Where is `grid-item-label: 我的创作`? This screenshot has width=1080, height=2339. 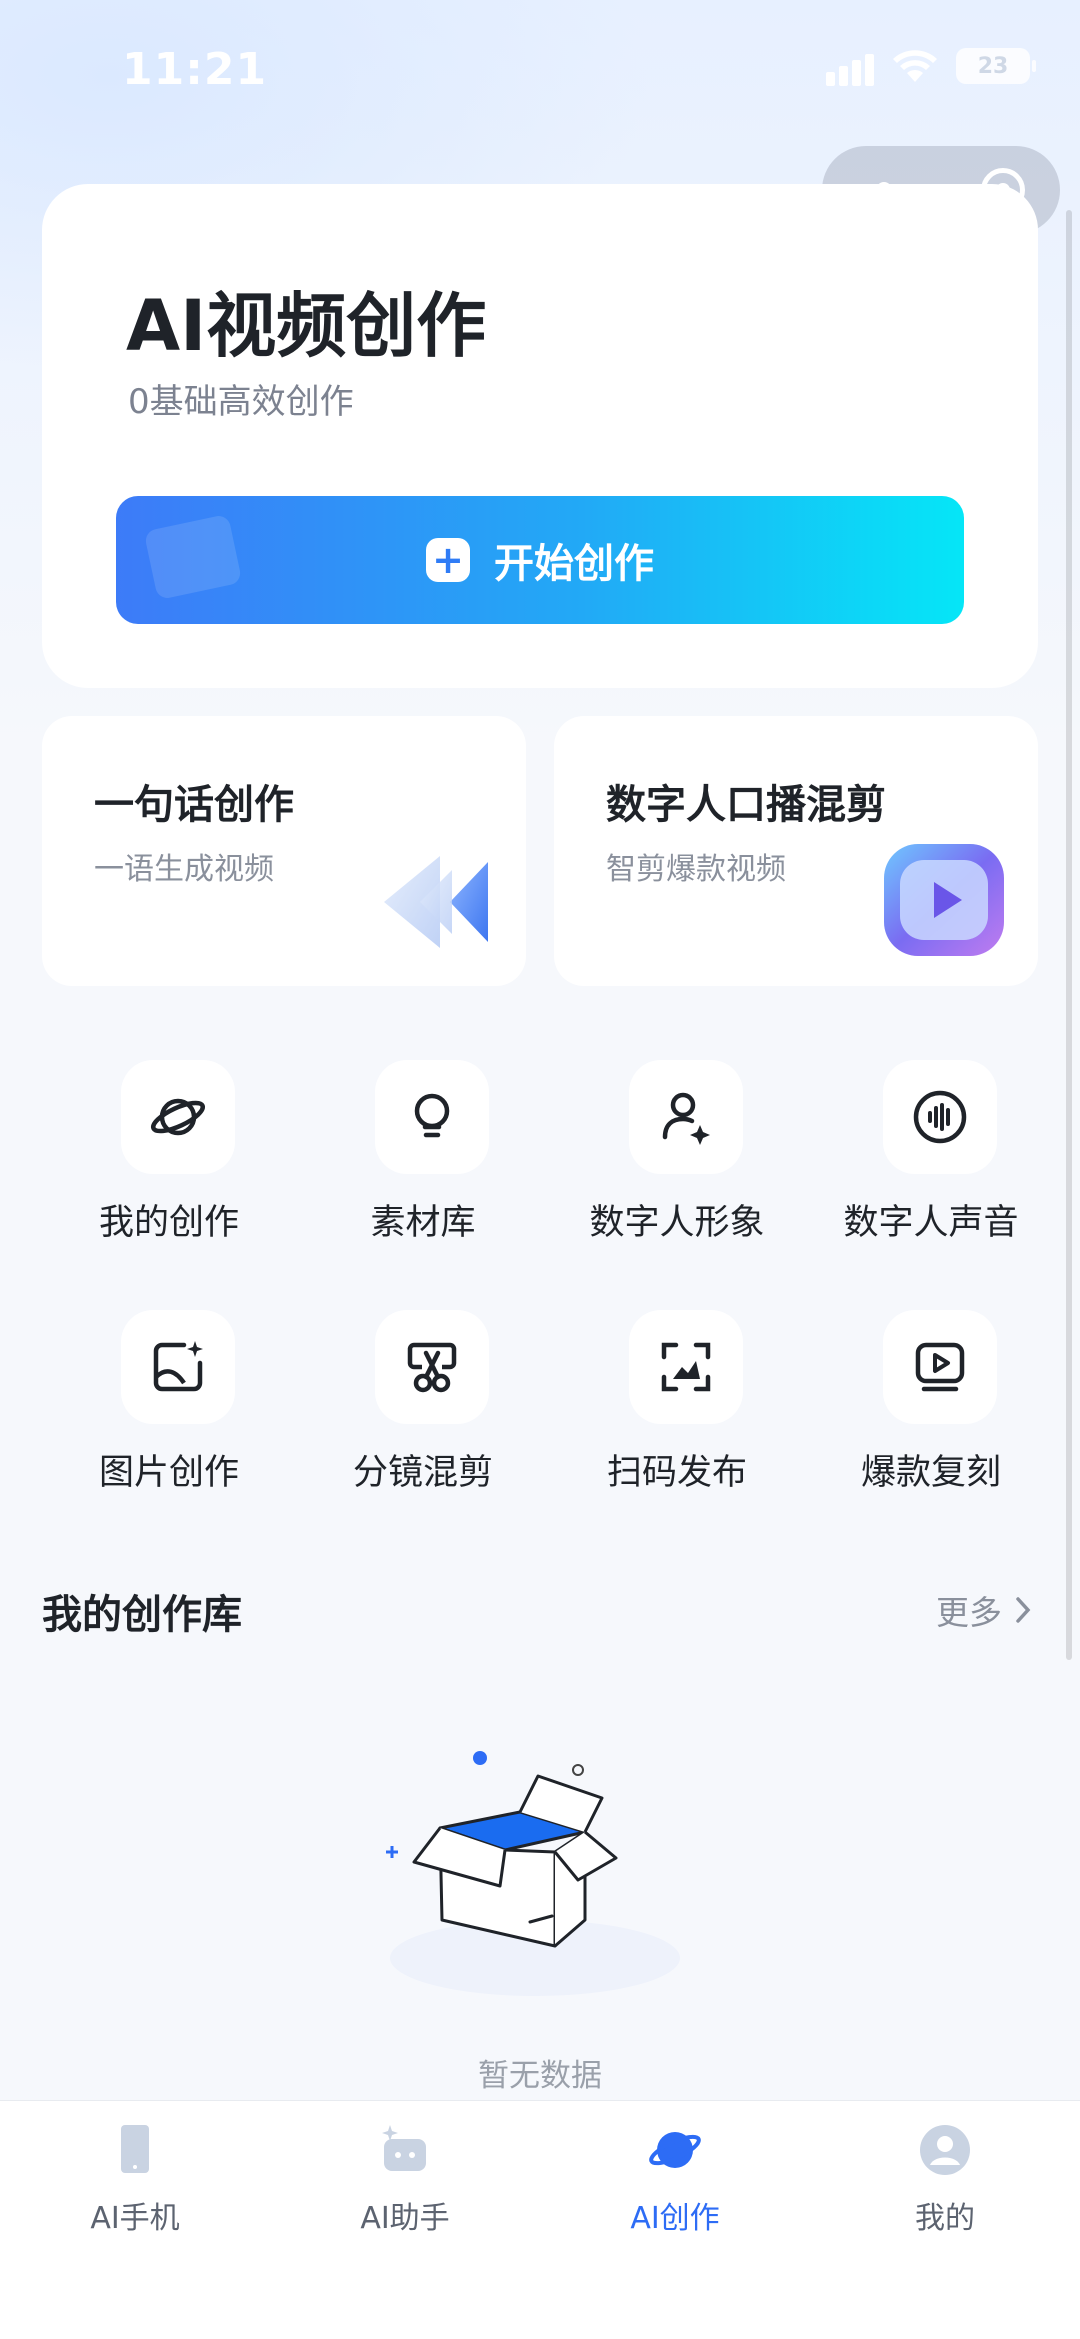
grid-item-label: 我的创作 is located at coordinates (168, 1223).